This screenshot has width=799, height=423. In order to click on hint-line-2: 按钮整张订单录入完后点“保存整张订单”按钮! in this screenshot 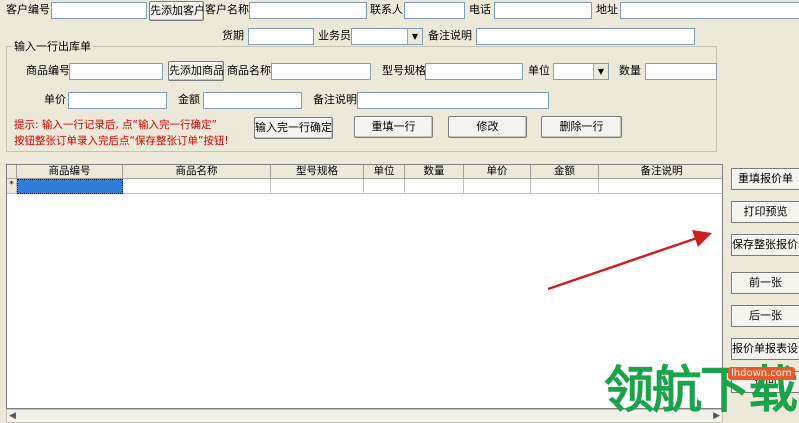, I will do `click(121, 141)`.